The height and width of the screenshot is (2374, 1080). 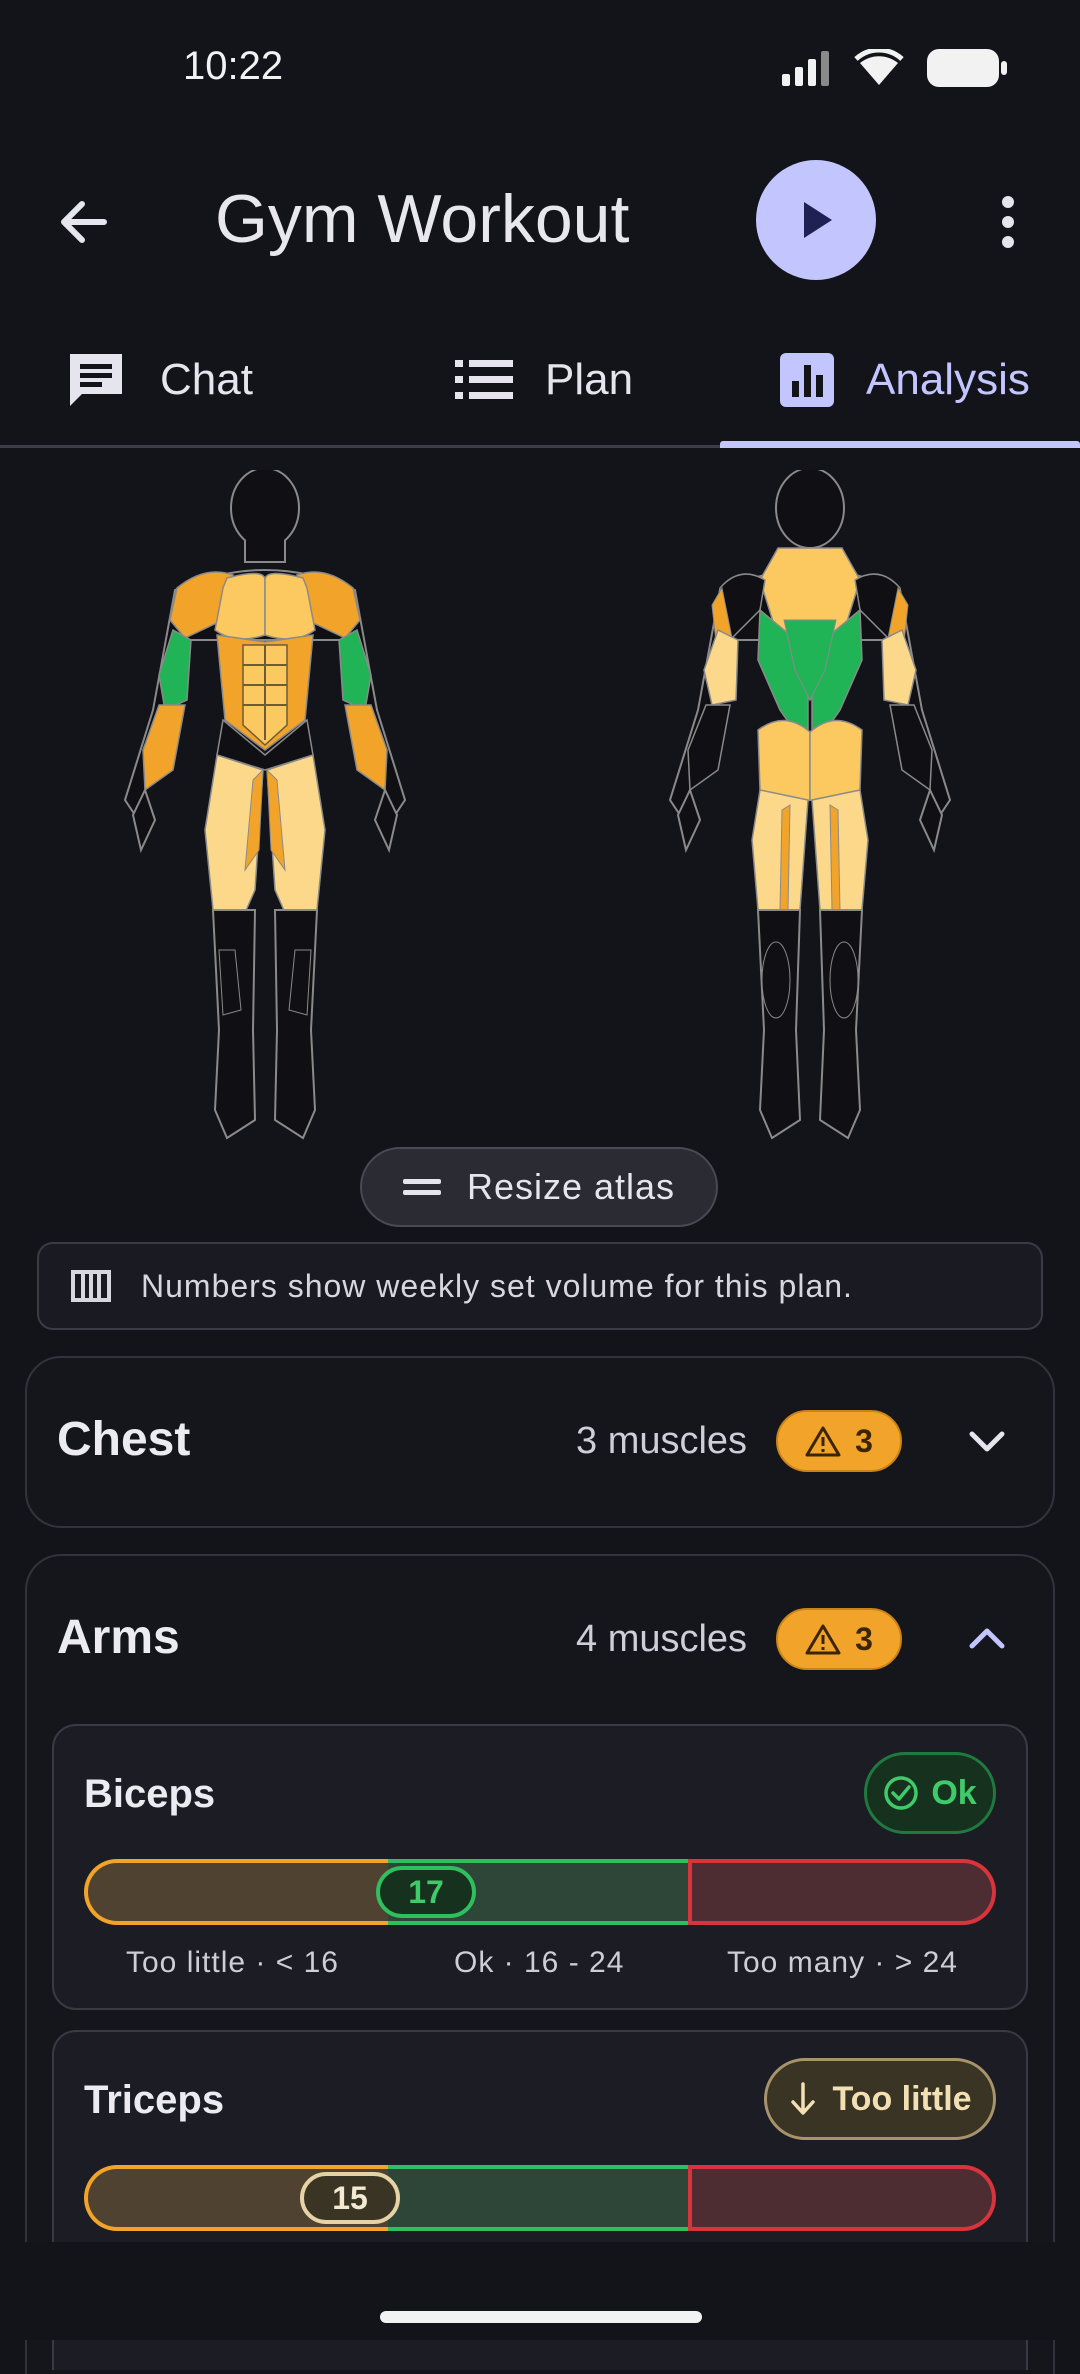 I want to click on home-indicator, so click(x=541, y=2317).